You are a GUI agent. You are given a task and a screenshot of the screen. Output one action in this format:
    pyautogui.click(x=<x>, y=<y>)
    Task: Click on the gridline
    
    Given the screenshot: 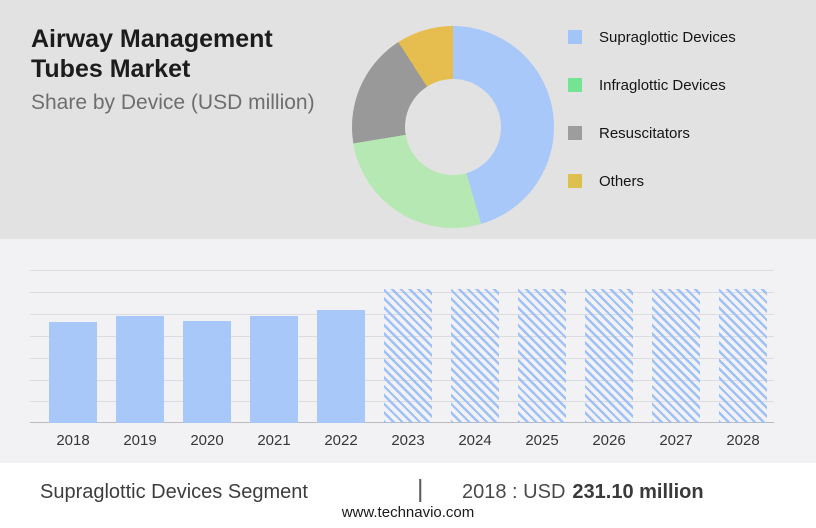 What is the action you would take?
    pyautogui.click(x=402, y=270)
    